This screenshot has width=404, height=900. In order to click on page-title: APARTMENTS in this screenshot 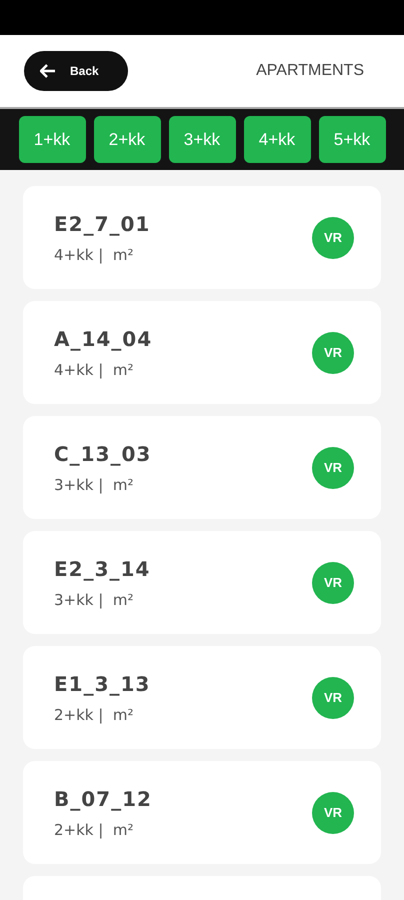, I will do `click(310, 71)`.